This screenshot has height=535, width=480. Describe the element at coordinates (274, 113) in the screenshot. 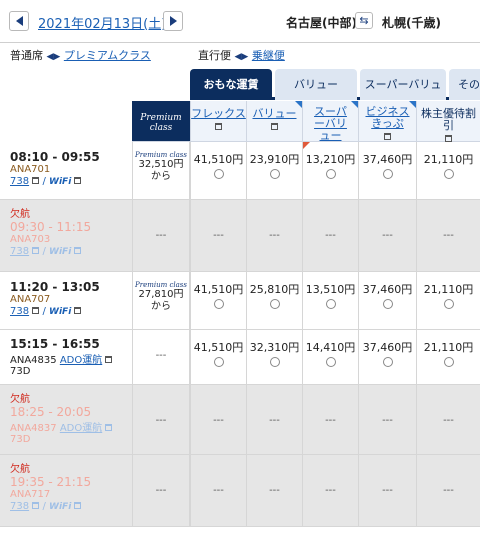

I see `fare-header-label: バリュー` at that location.